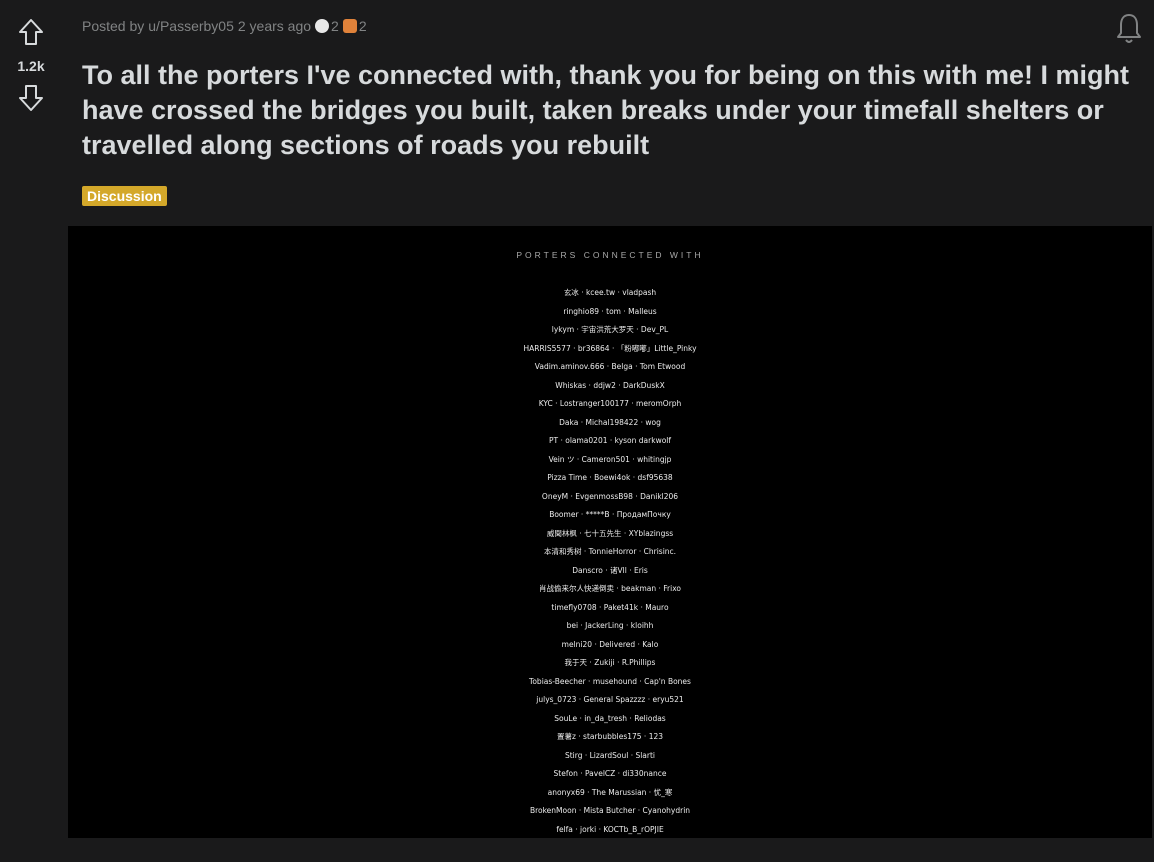 Image resolution: width=1154 pixels, height=862 pixels. Describe the element at coordinates (610, 718) in the screenshot. I see `porter-name-line: SouLe · in_da_tresh · Reliodas` at that location.